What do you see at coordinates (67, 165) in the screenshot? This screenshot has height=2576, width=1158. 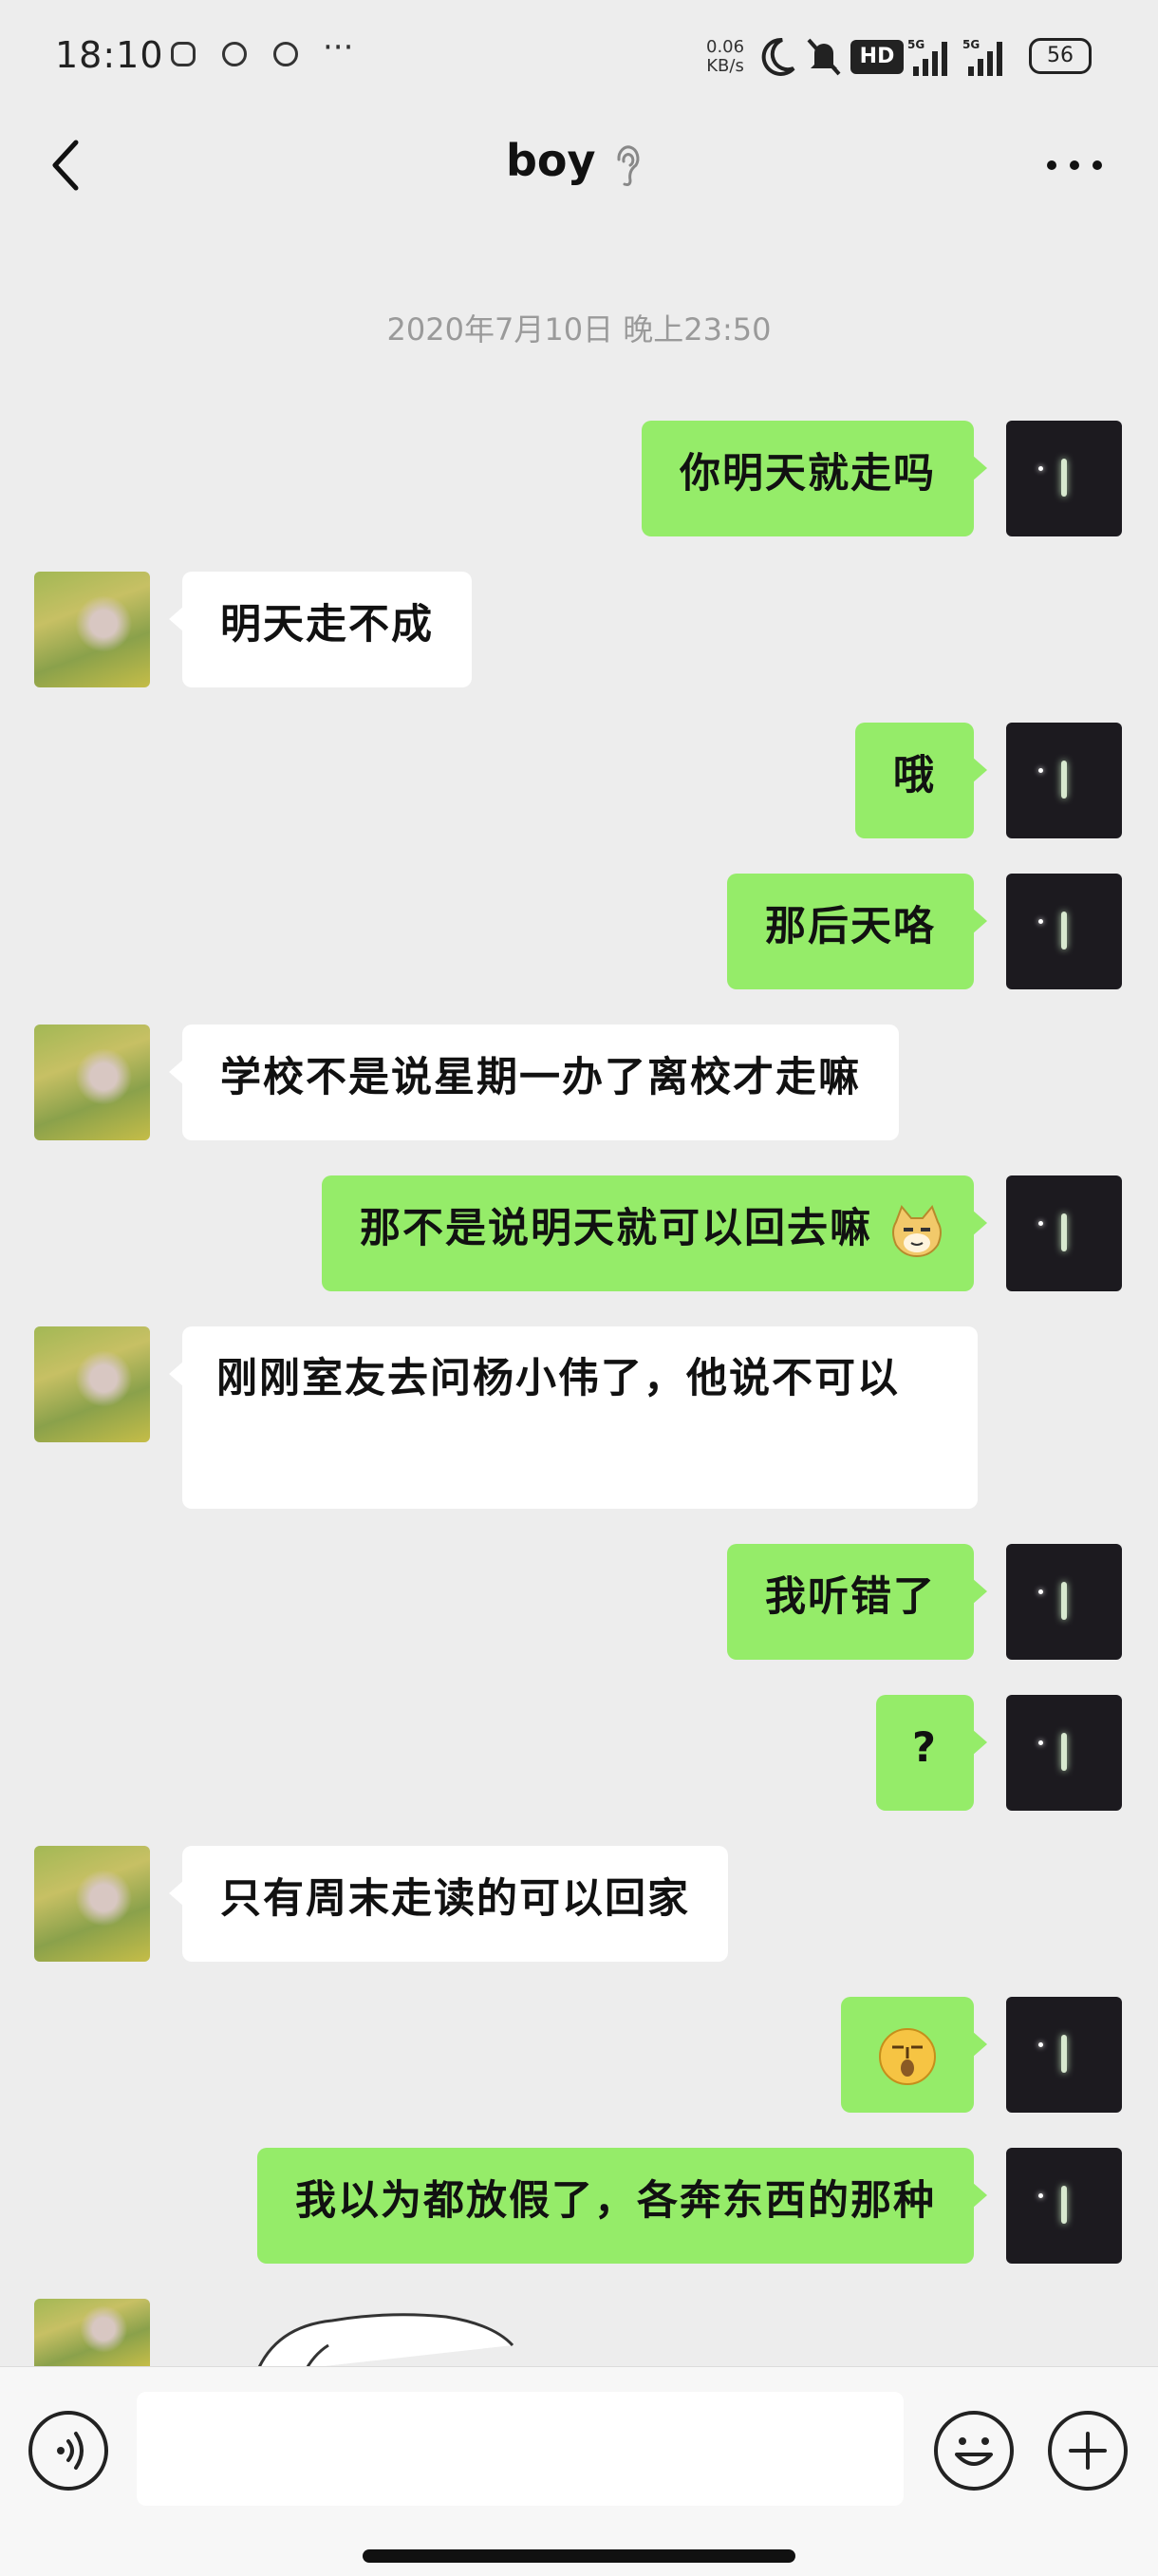 I see `back-icon` at bounding box center [67, 165].